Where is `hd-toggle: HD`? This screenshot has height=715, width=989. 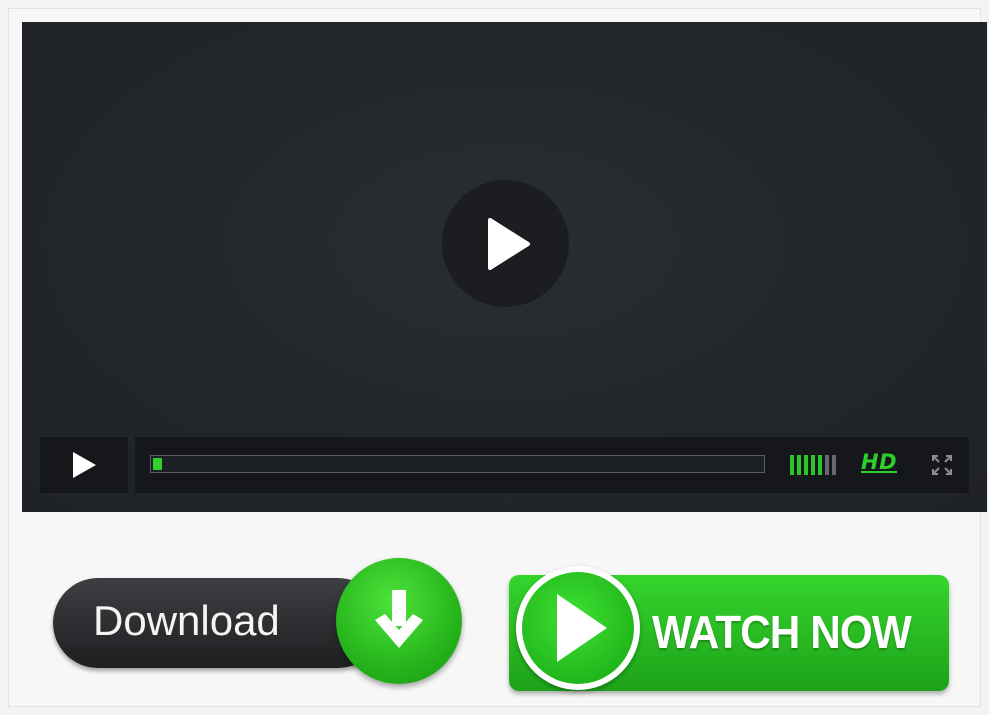 hd-toggle: HD is located at coordinates (879, 462).